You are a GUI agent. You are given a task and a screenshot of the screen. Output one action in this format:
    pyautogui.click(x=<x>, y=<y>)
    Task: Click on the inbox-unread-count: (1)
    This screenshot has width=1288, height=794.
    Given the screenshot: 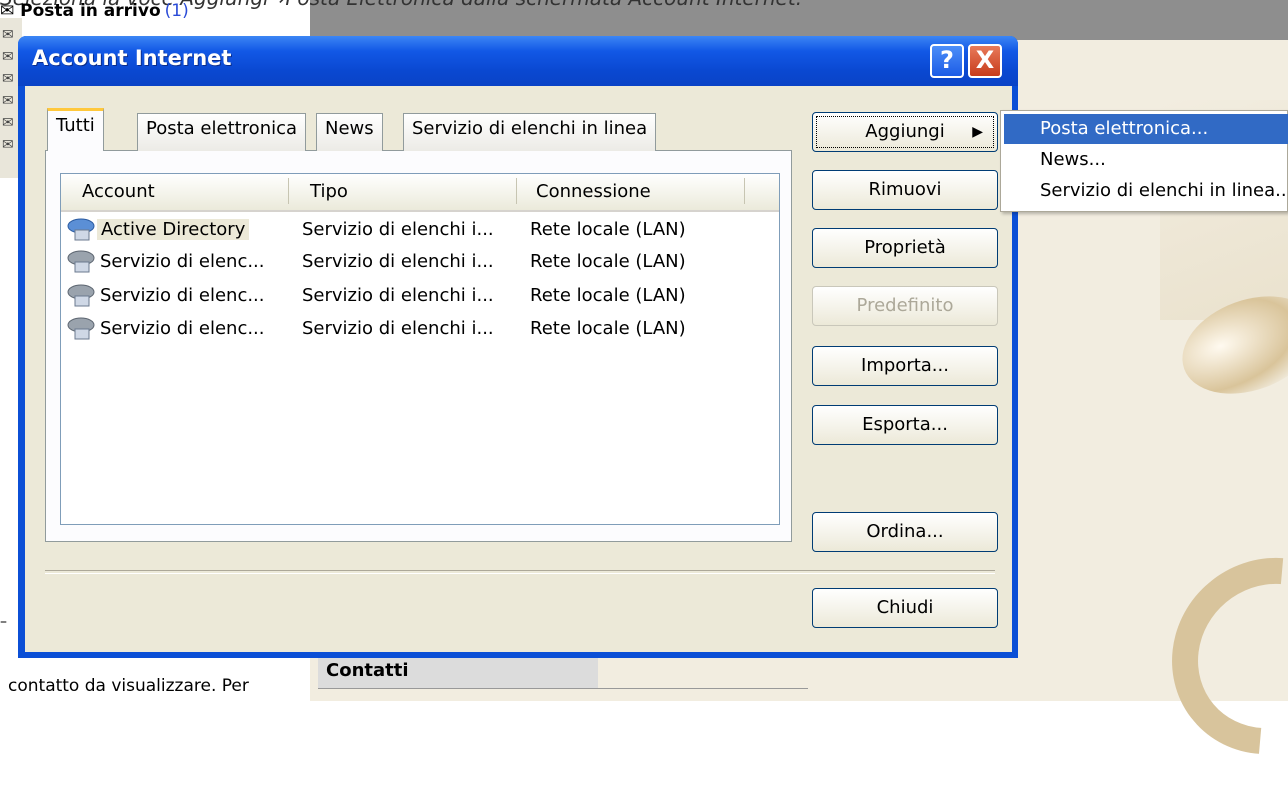 What is the action you would take?
    pyautogui.click(x=176, y=11)
    